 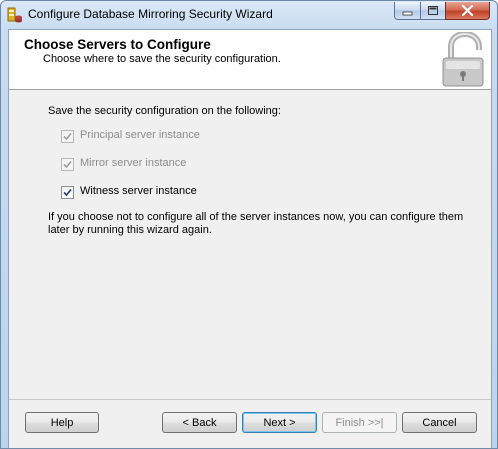 What do you see at coordinates (250, 399) in the screenshot?
I see `footer-divider` at bounding box center [250, 399].